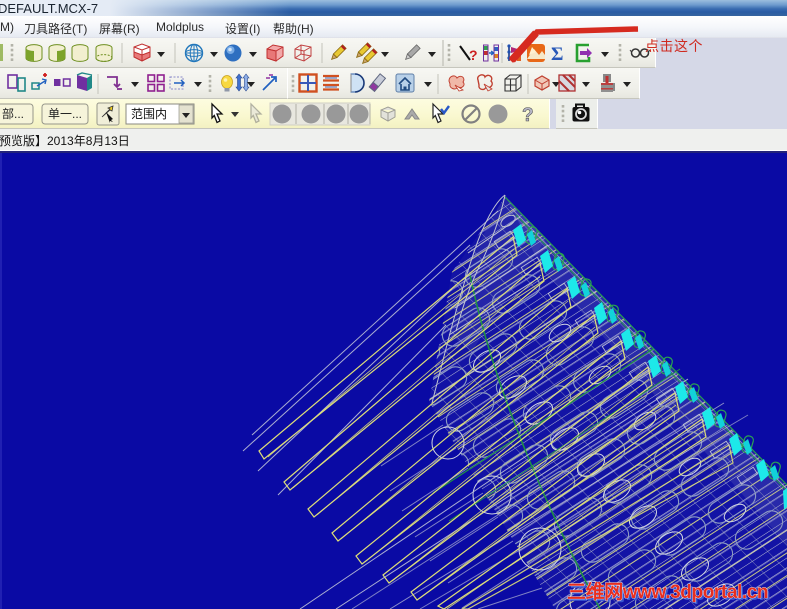  Describe the element at coordinates (557, 54) in the screenshot. I see `svg-text: Σ` at that location.